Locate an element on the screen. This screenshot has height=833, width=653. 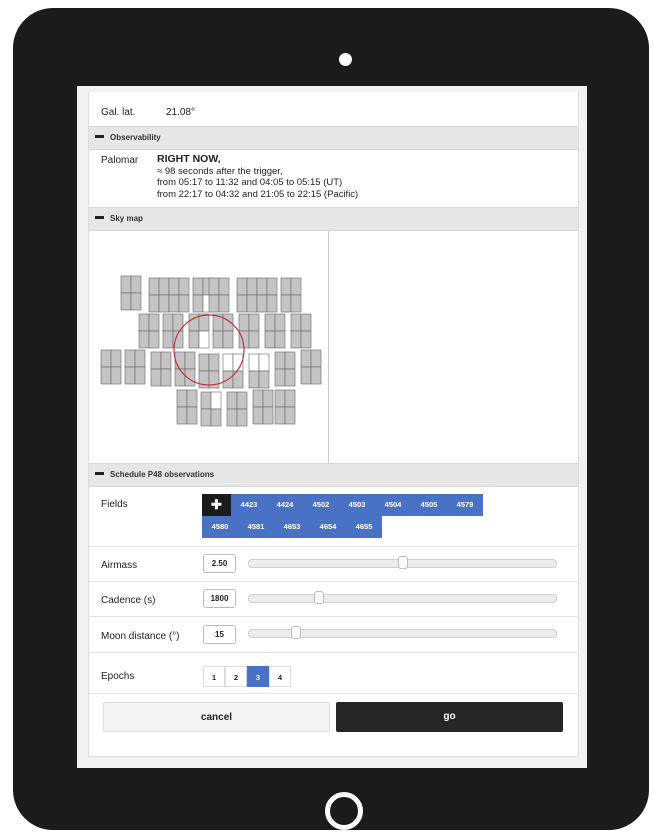
moon-distance-input: 15 is located at coordinates (219, 634).